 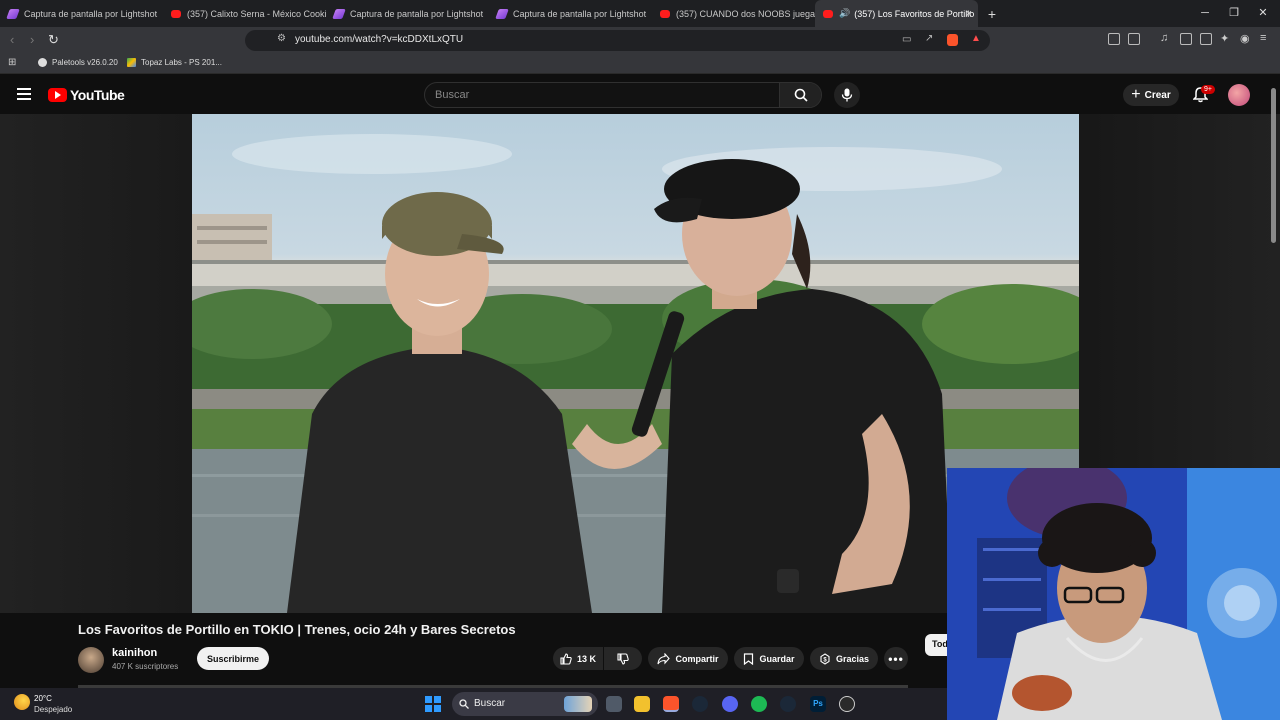 I want to click on like-button: 13 K, so click(x=578, y=658).